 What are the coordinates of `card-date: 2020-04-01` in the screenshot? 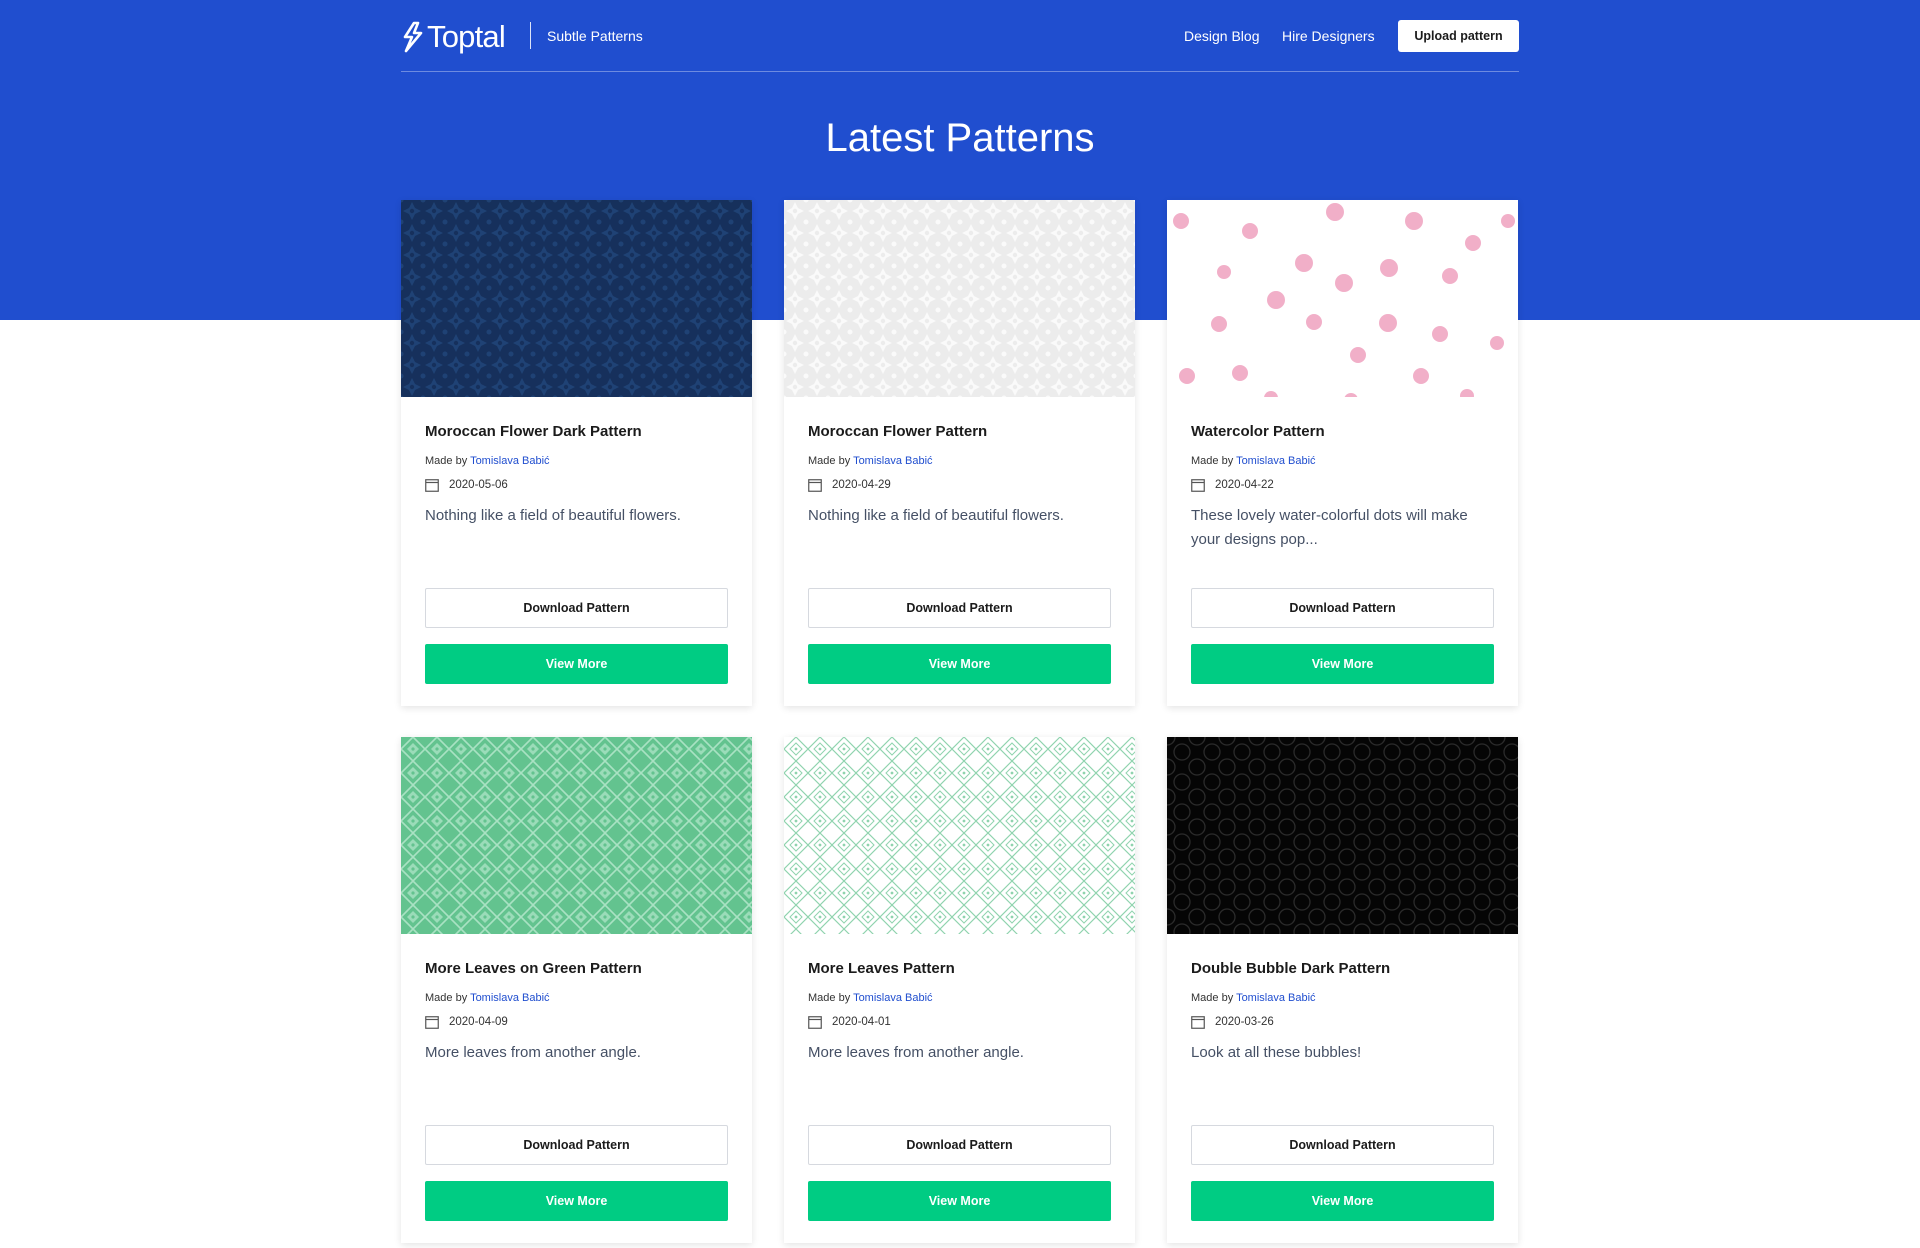 It's located at (849, 1022).